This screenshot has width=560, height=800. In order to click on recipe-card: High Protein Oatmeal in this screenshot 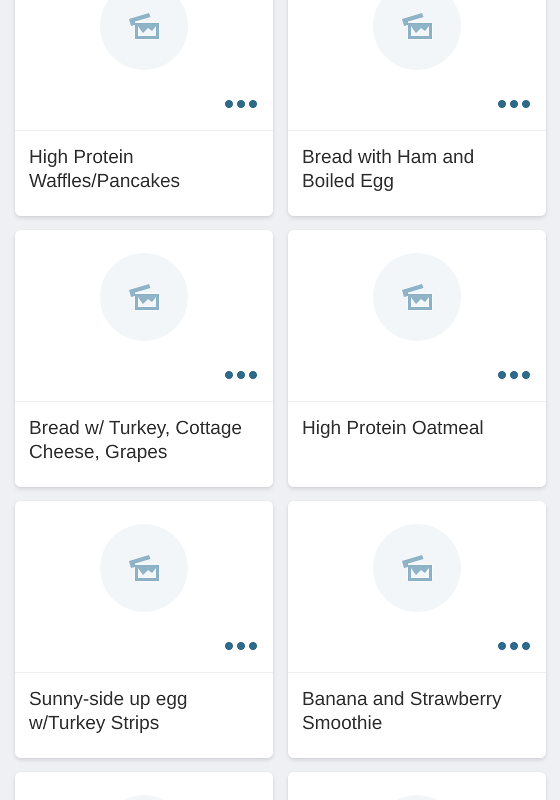, I will do `click(417, 358)`.